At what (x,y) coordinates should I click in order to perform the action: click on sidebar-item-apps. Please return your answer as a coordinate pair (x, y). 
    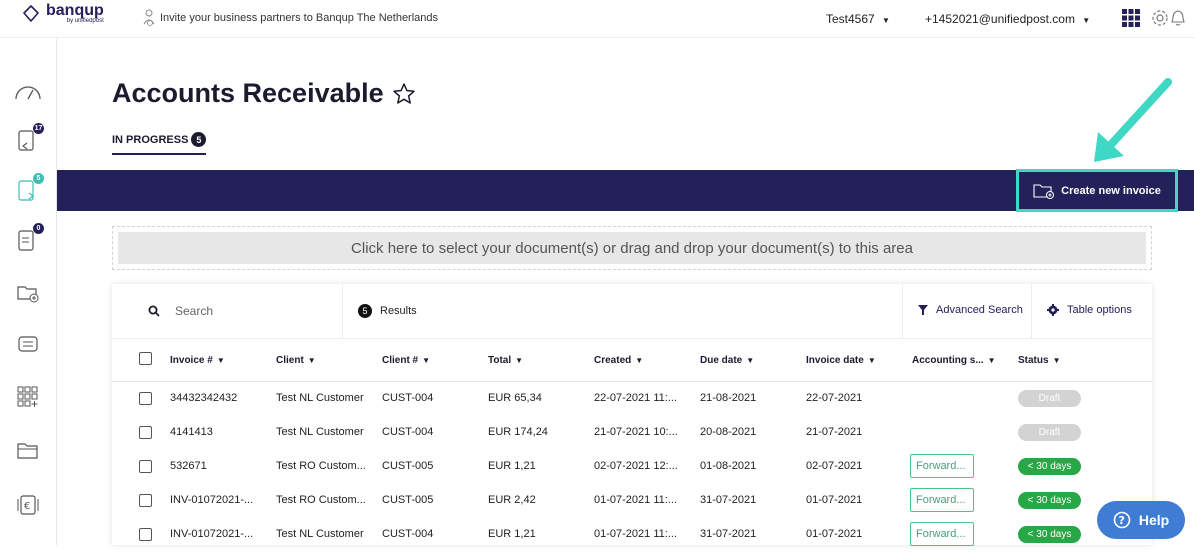
    Looking at the image, I should click on (28, 397).